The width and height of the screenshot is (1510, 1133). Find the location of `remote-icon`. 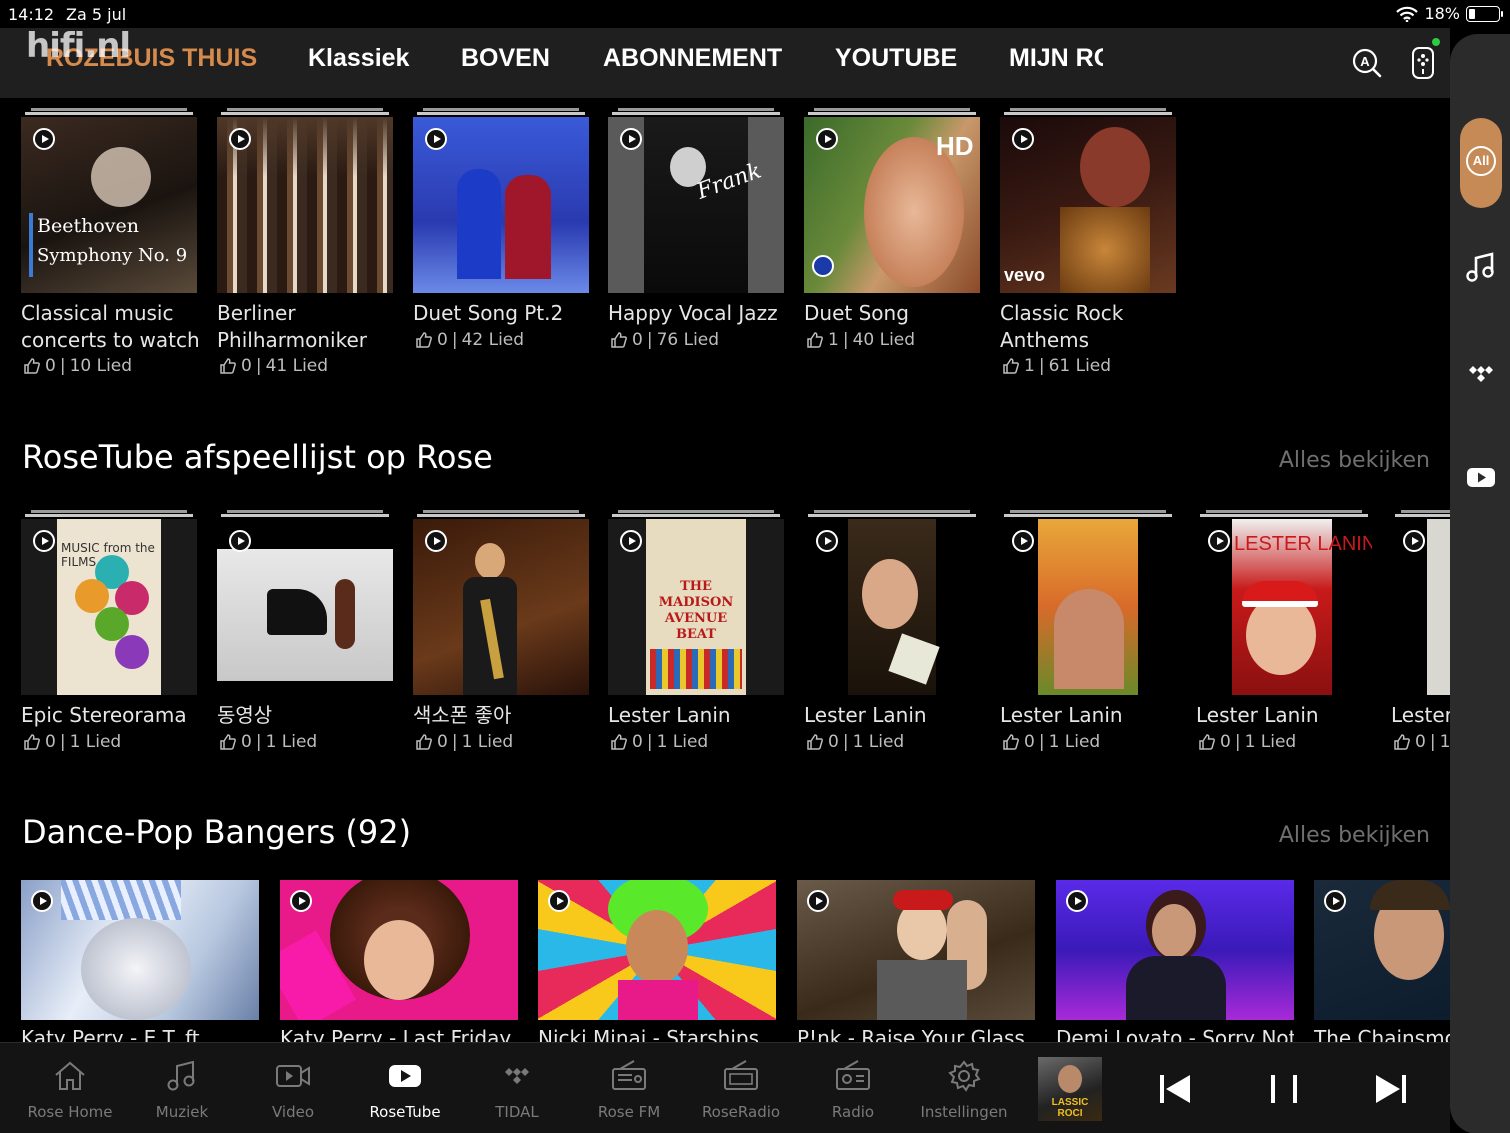

remote-icon is located at coordinates (1423, 63).